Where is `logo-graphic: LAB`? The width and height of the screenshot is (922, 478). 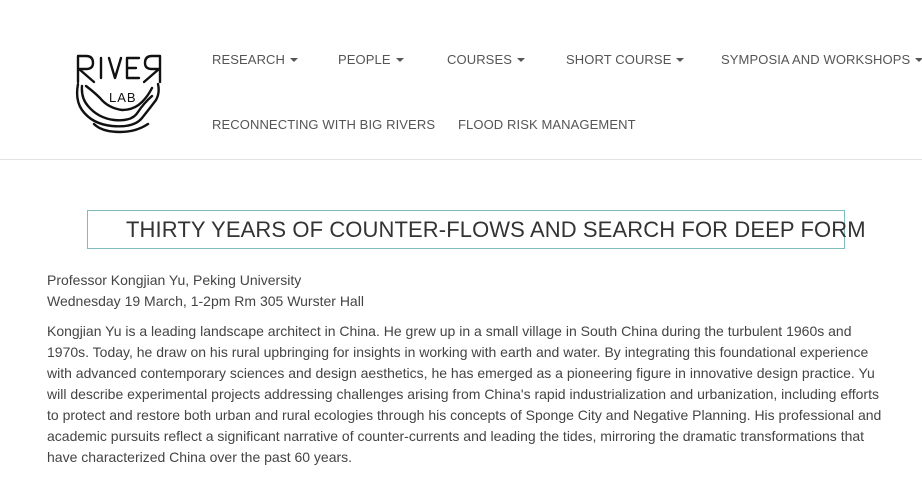
logo-graphic: LAB is located at coordinates (118, 94).